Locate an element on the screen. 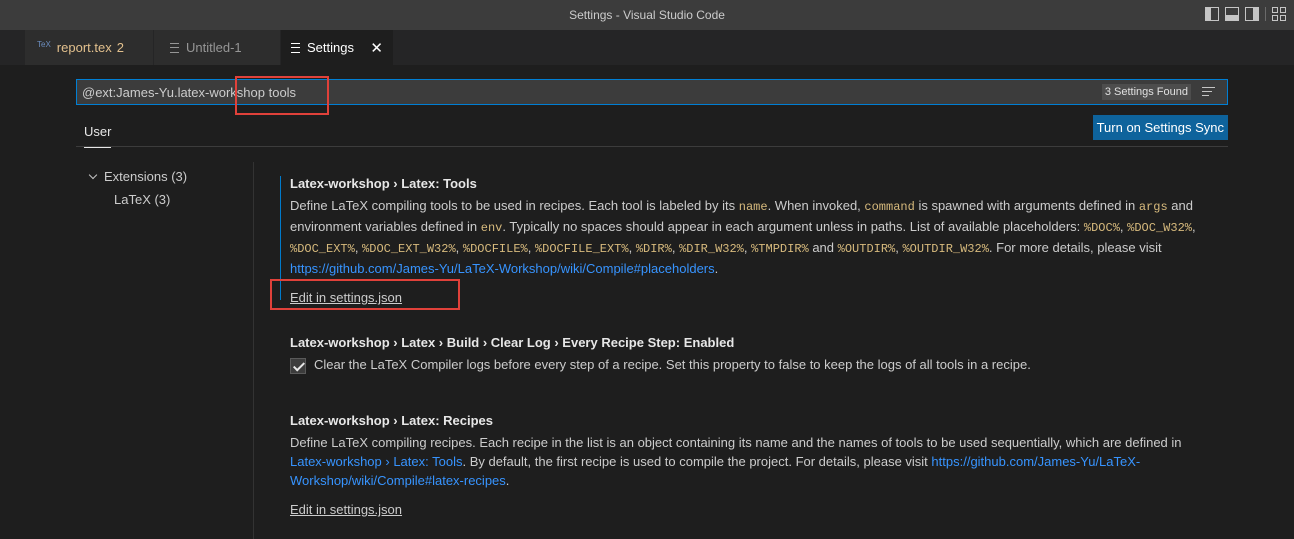  toggle-secondary-sidebar-icon is located at coordinates (1252, 14).